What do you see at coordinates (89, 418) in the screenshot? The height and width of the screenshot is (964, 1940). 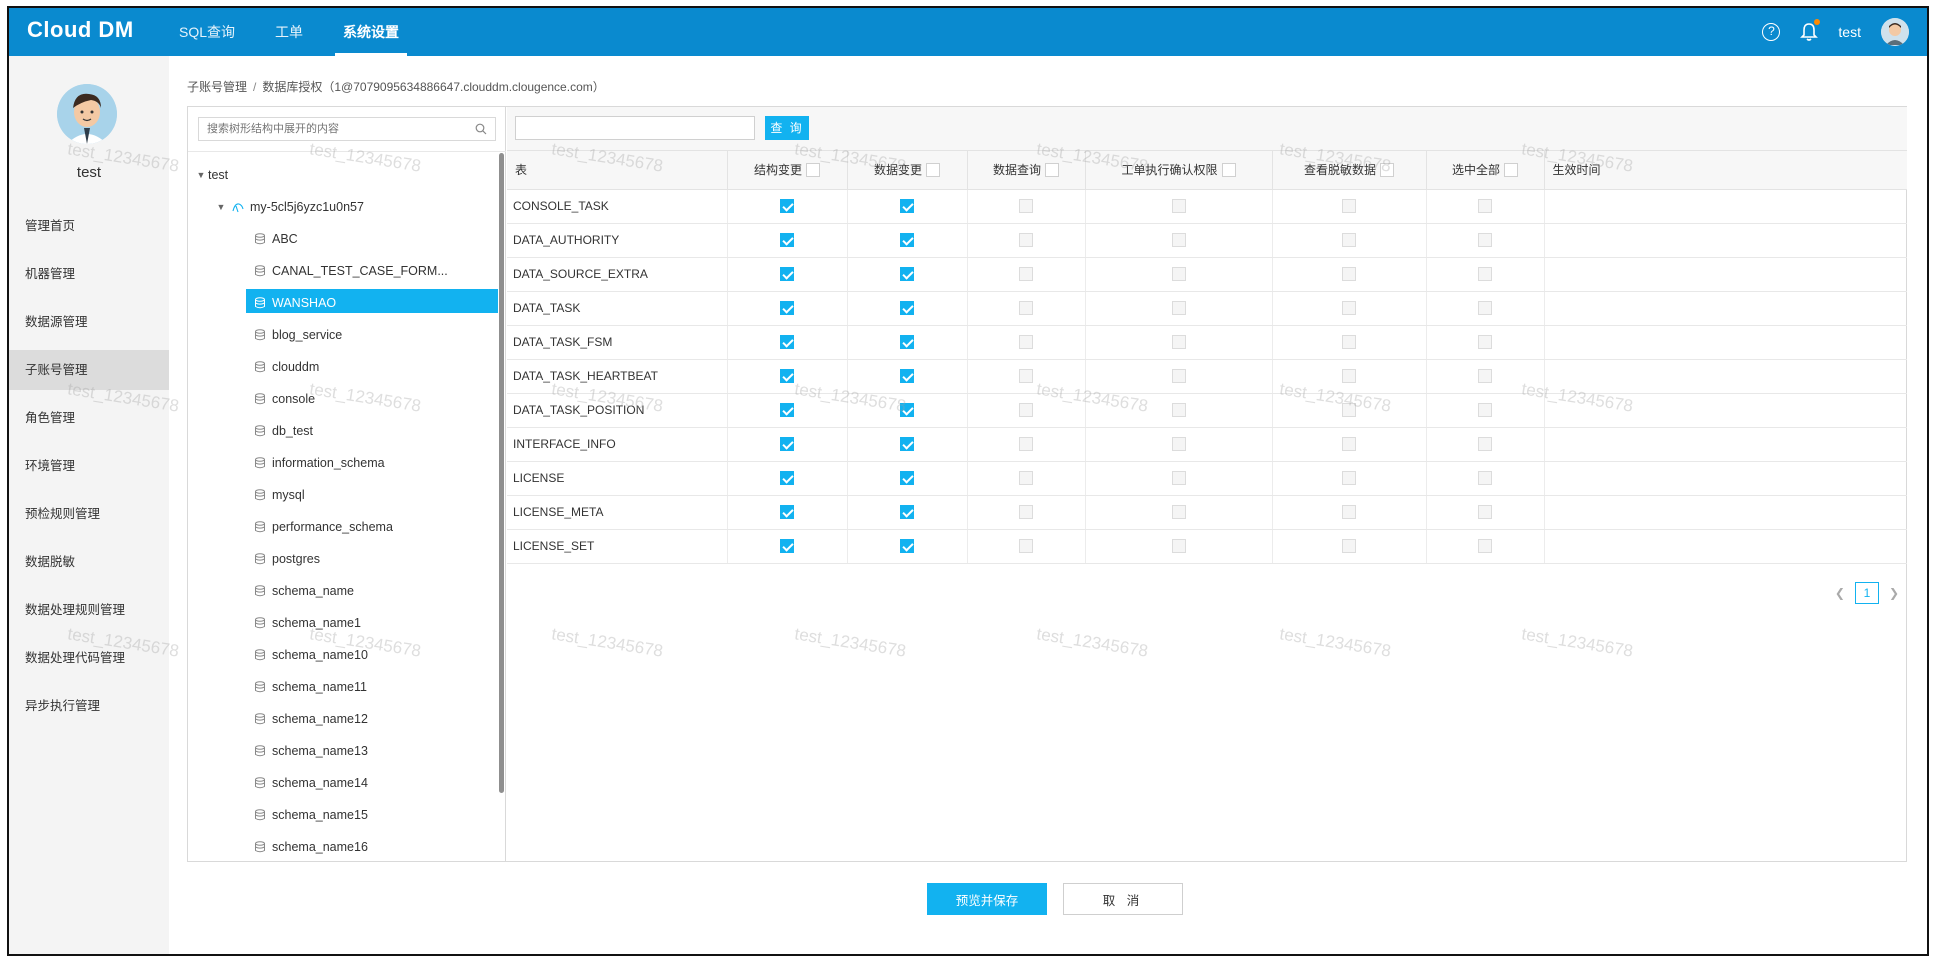 I see `sidebar-item-roles: 角色管理` at bounding box center [89, 418].